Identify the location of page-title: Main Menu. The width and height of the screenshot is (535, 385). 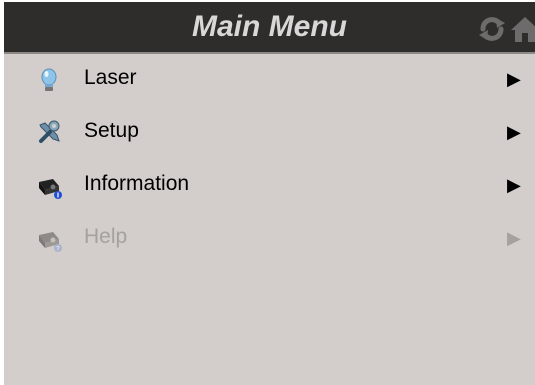
(269, 26).